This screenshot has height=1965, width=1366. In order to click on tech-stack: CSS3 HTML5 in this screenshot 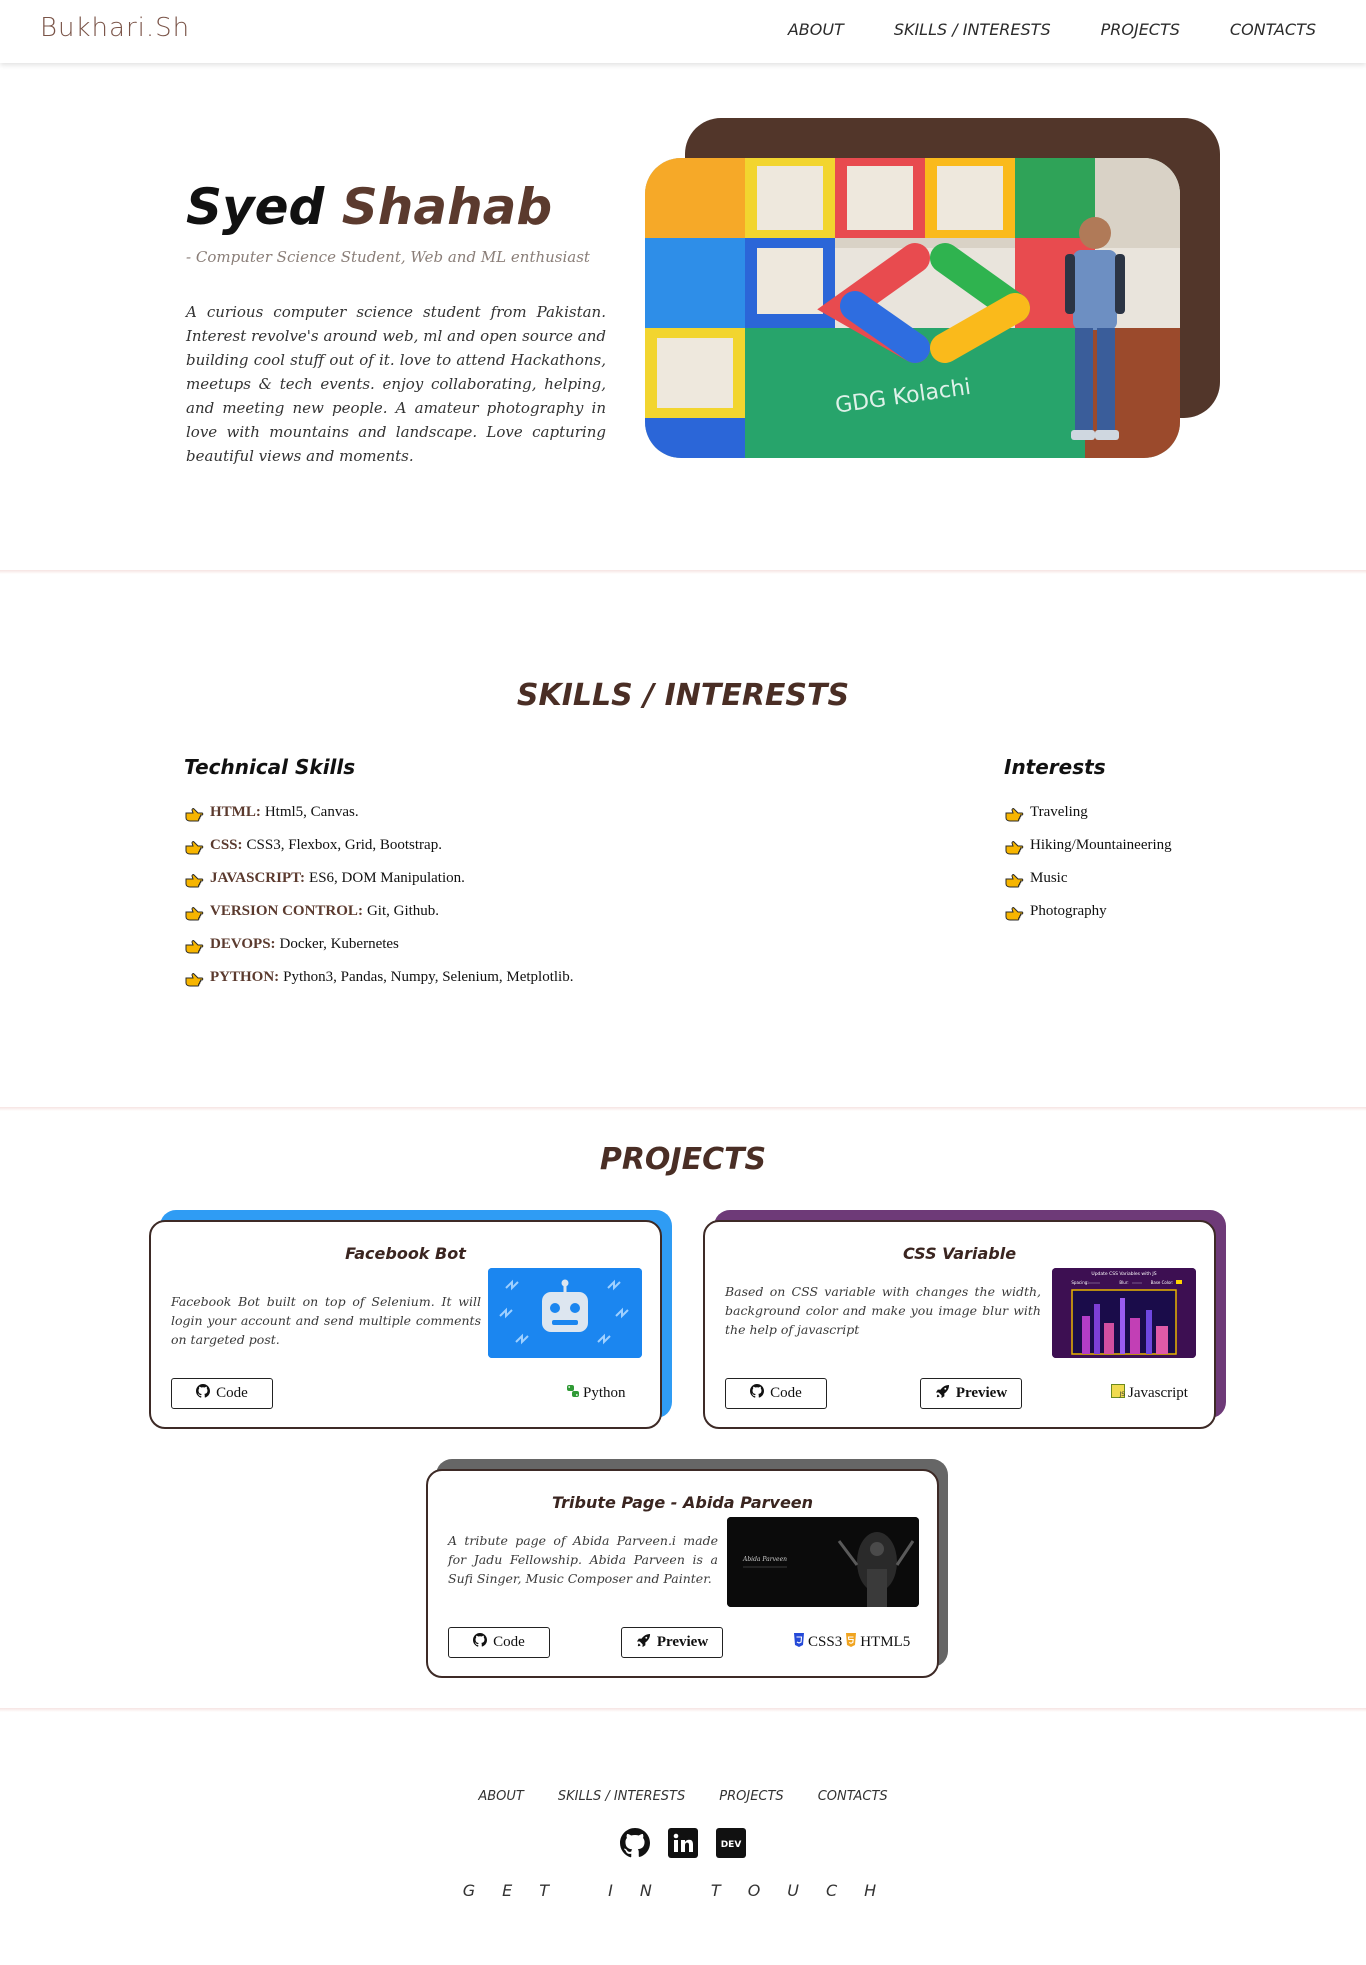, I will do `click(851, 1642)`.